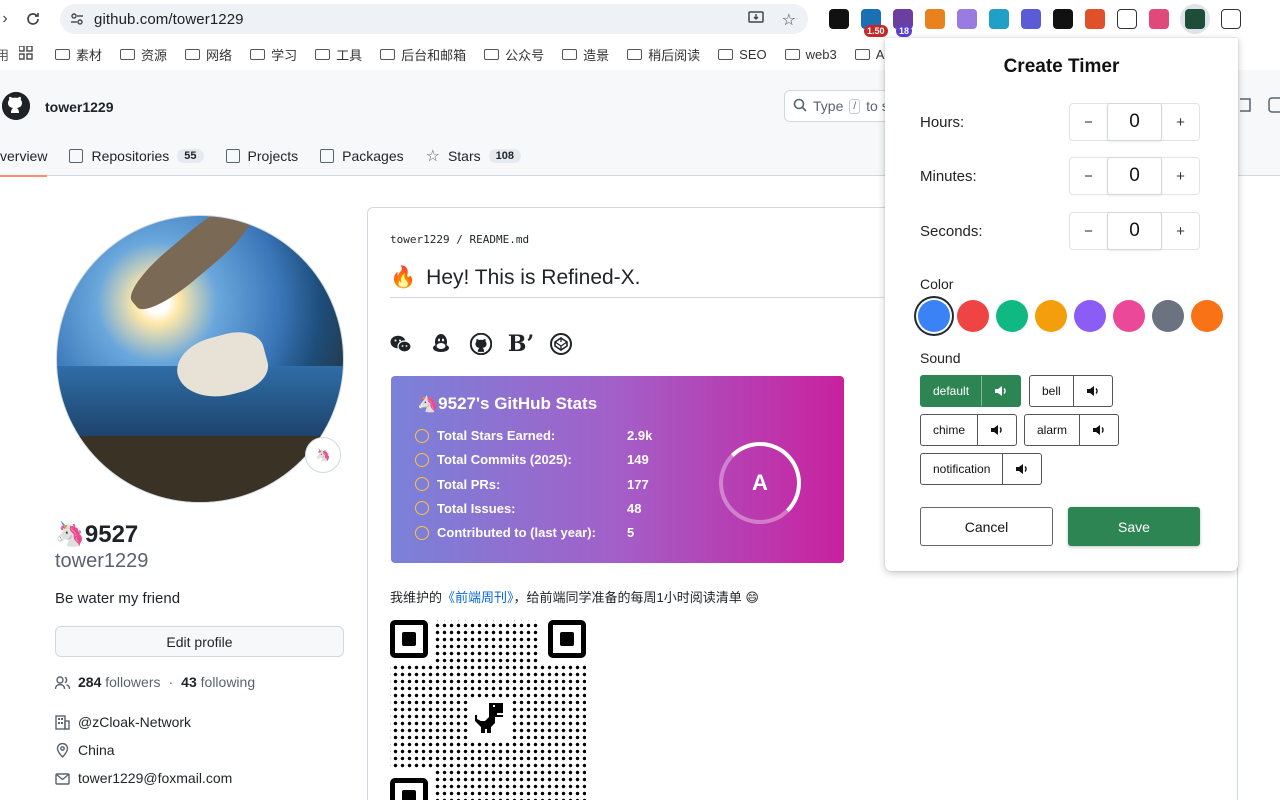  I want to click on codepen-icon, so click(561, 344).